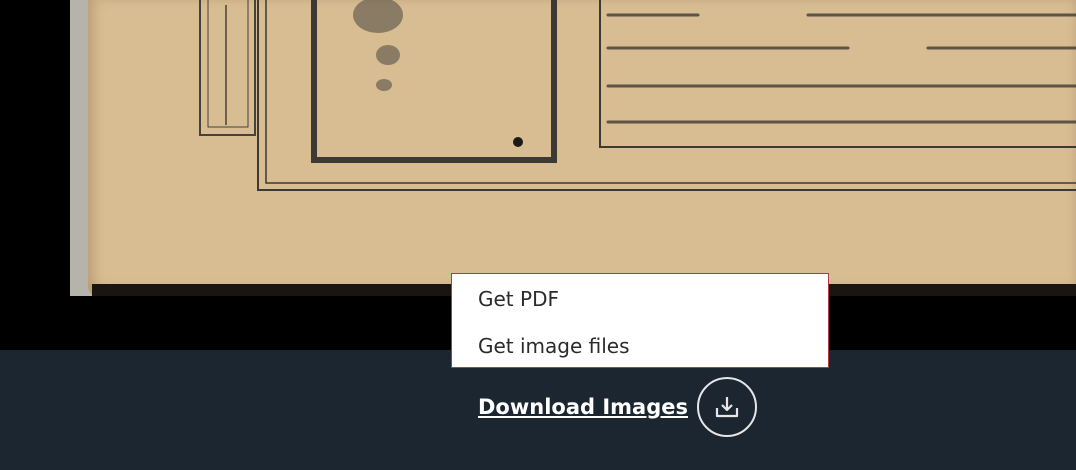  I want to click on download-images-link: Download Images, so click(583, 407).